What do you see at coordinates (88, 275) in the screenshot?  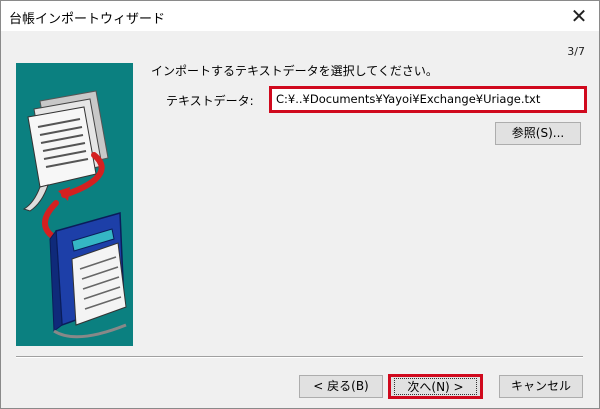 I see `blue-book-icon` at bounding box center [88, 275].